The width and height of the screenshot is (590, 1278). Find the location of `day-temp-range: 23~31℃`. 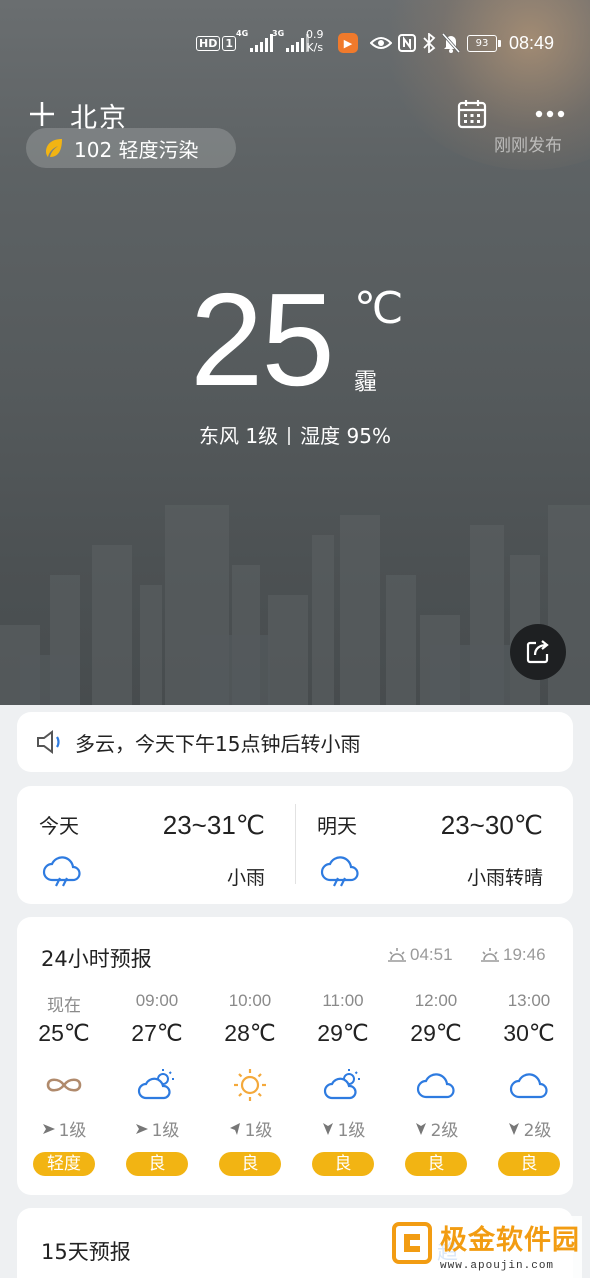

day-temp-range: 23~31℃ is located at coordinates (213, 825).